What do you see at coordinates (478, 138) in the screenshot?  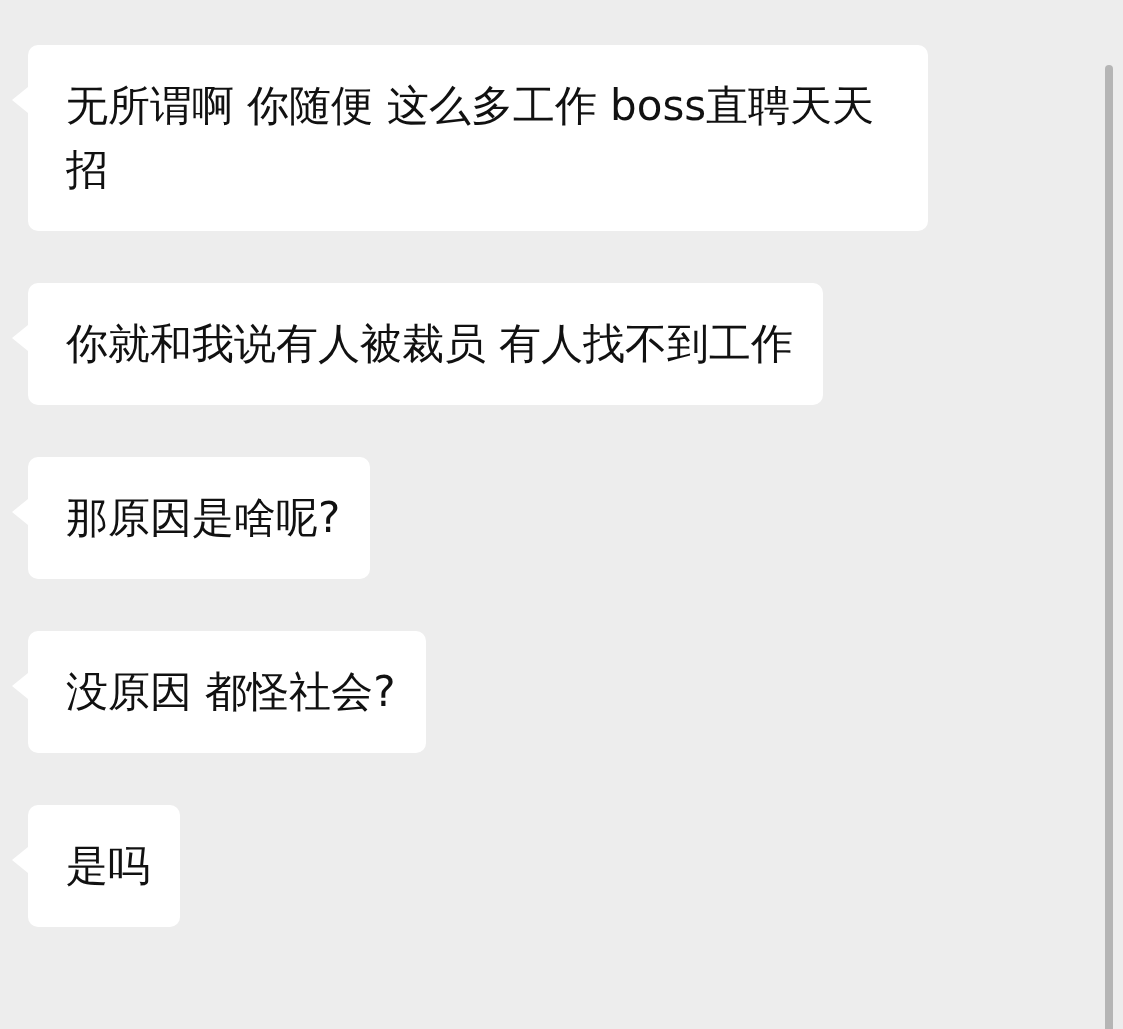 I see `message-bubble: 无所谓啊 你随便 这么多工作 boss直聘天天招` at bounding box center [478, 138].